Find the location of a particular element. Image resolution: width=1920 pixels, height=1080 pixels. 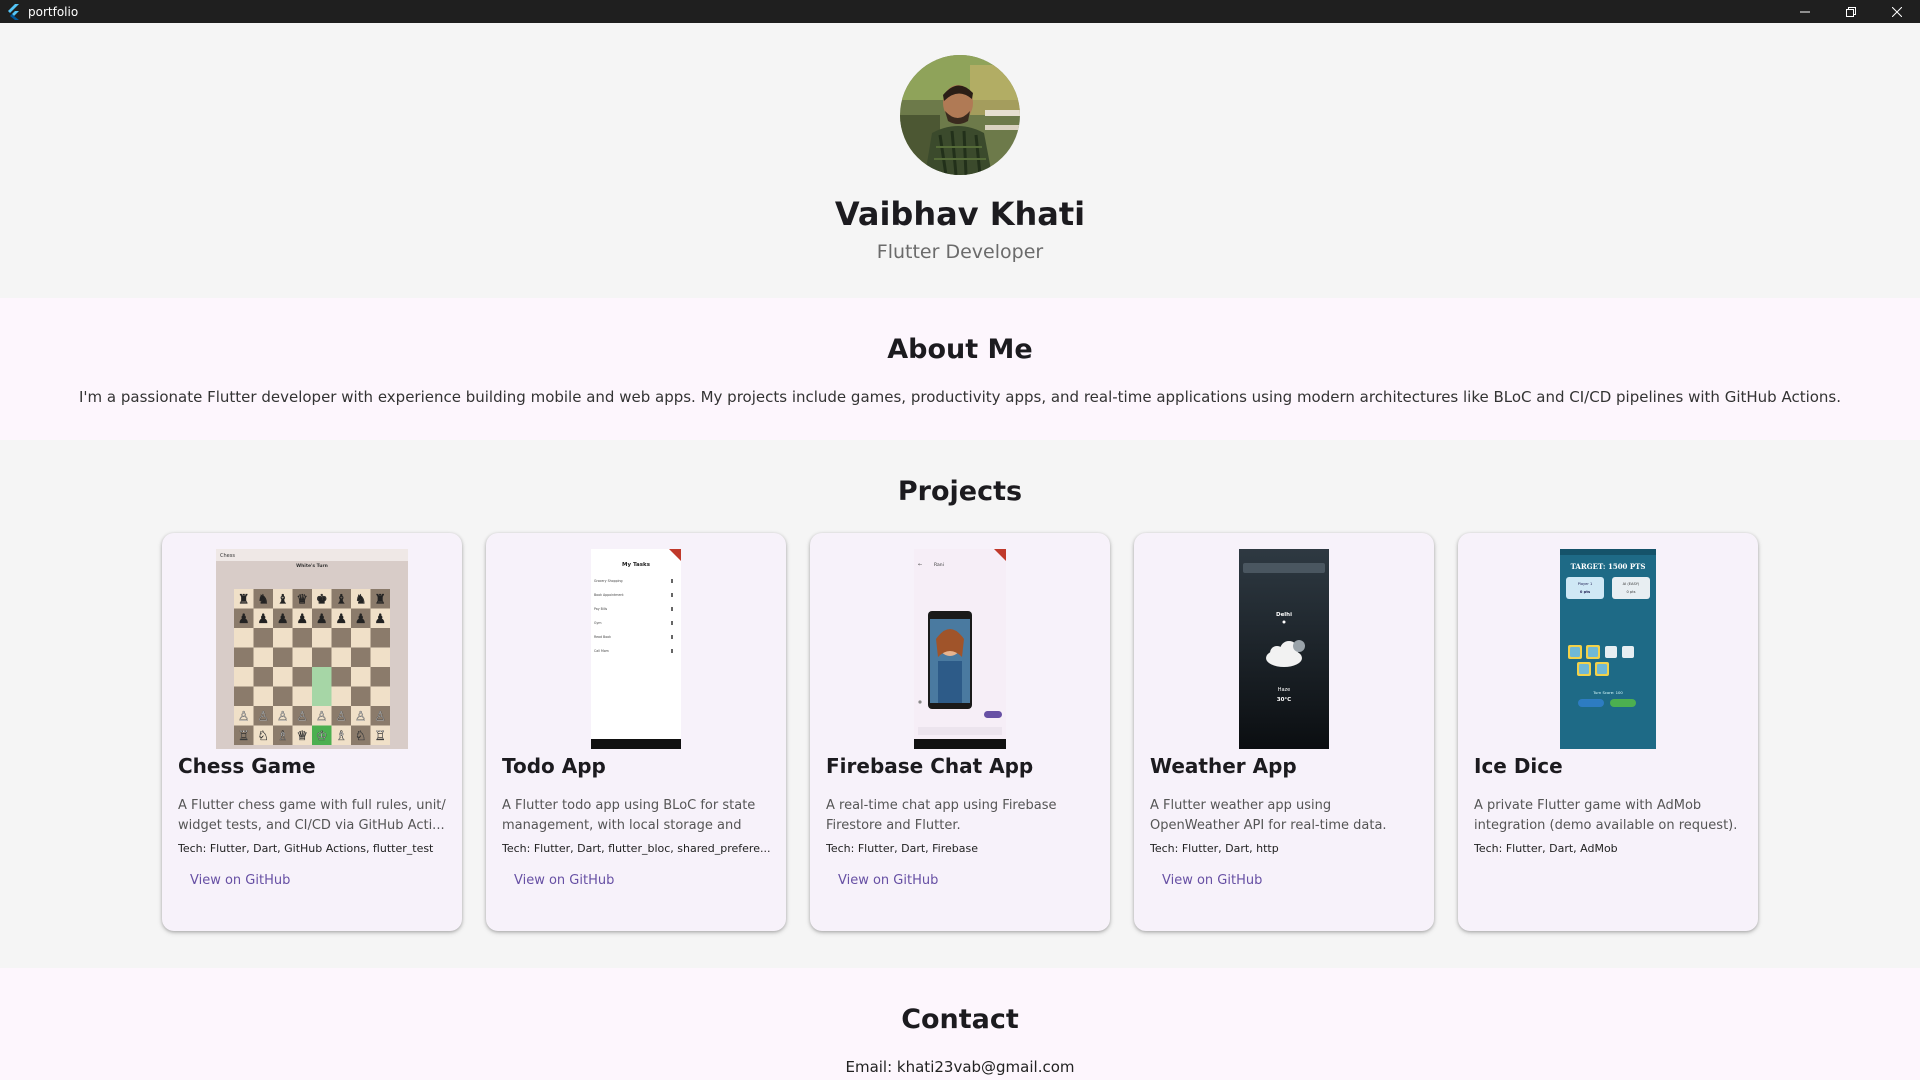

dice-player1-pts: 0 pts is located at coordinates (1585, 592).